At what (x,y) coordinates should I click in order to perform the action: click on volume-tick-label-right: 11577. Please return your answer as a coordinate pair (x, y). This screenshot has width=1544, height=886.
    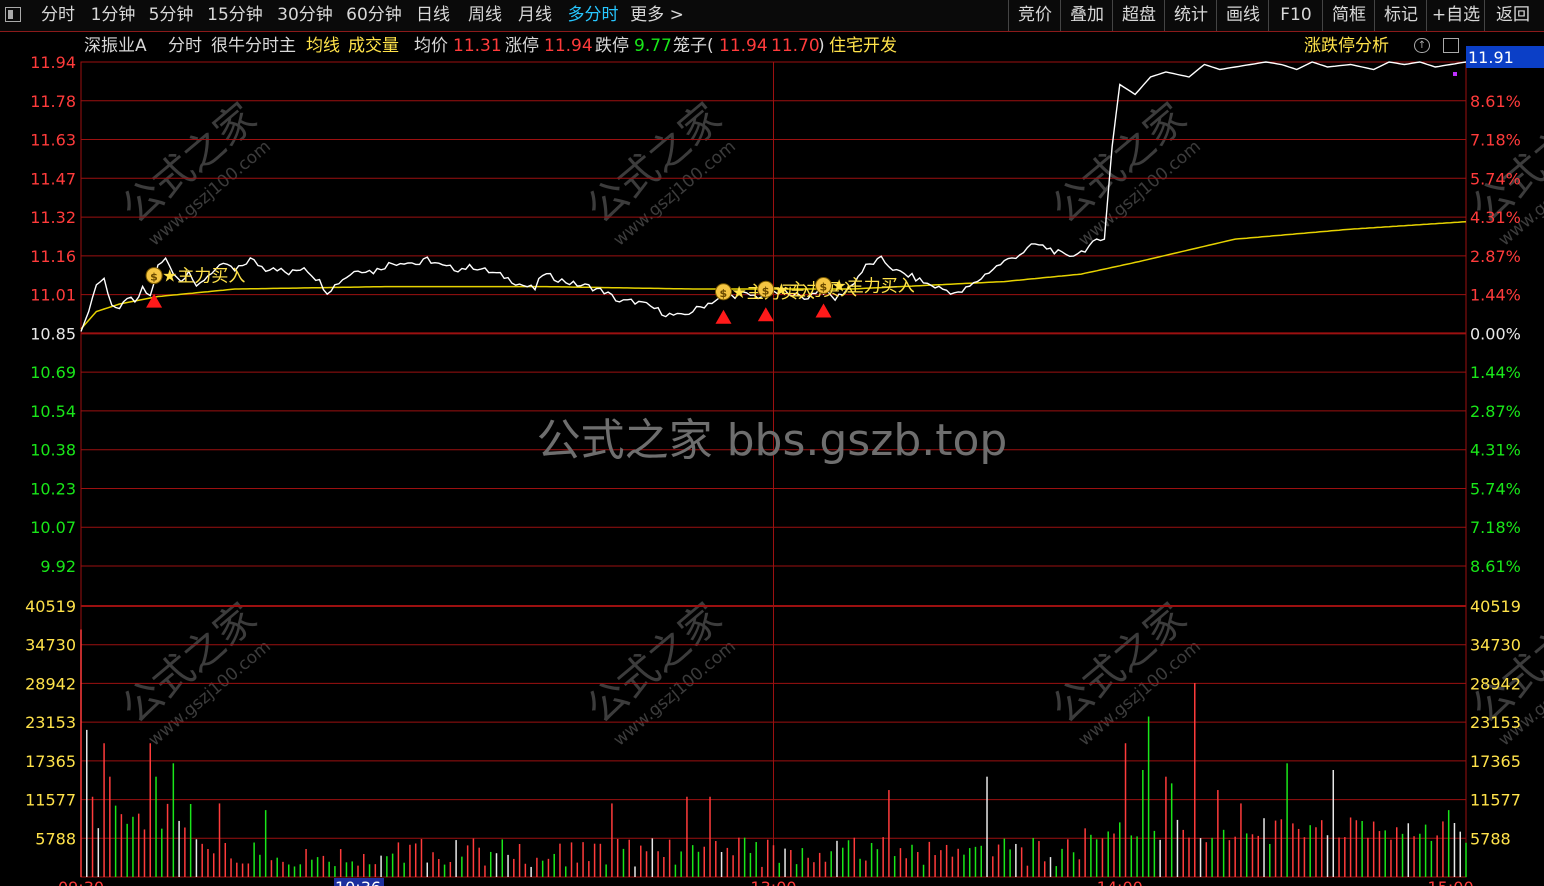
    Looking at the image, I should click on (1495, 800).